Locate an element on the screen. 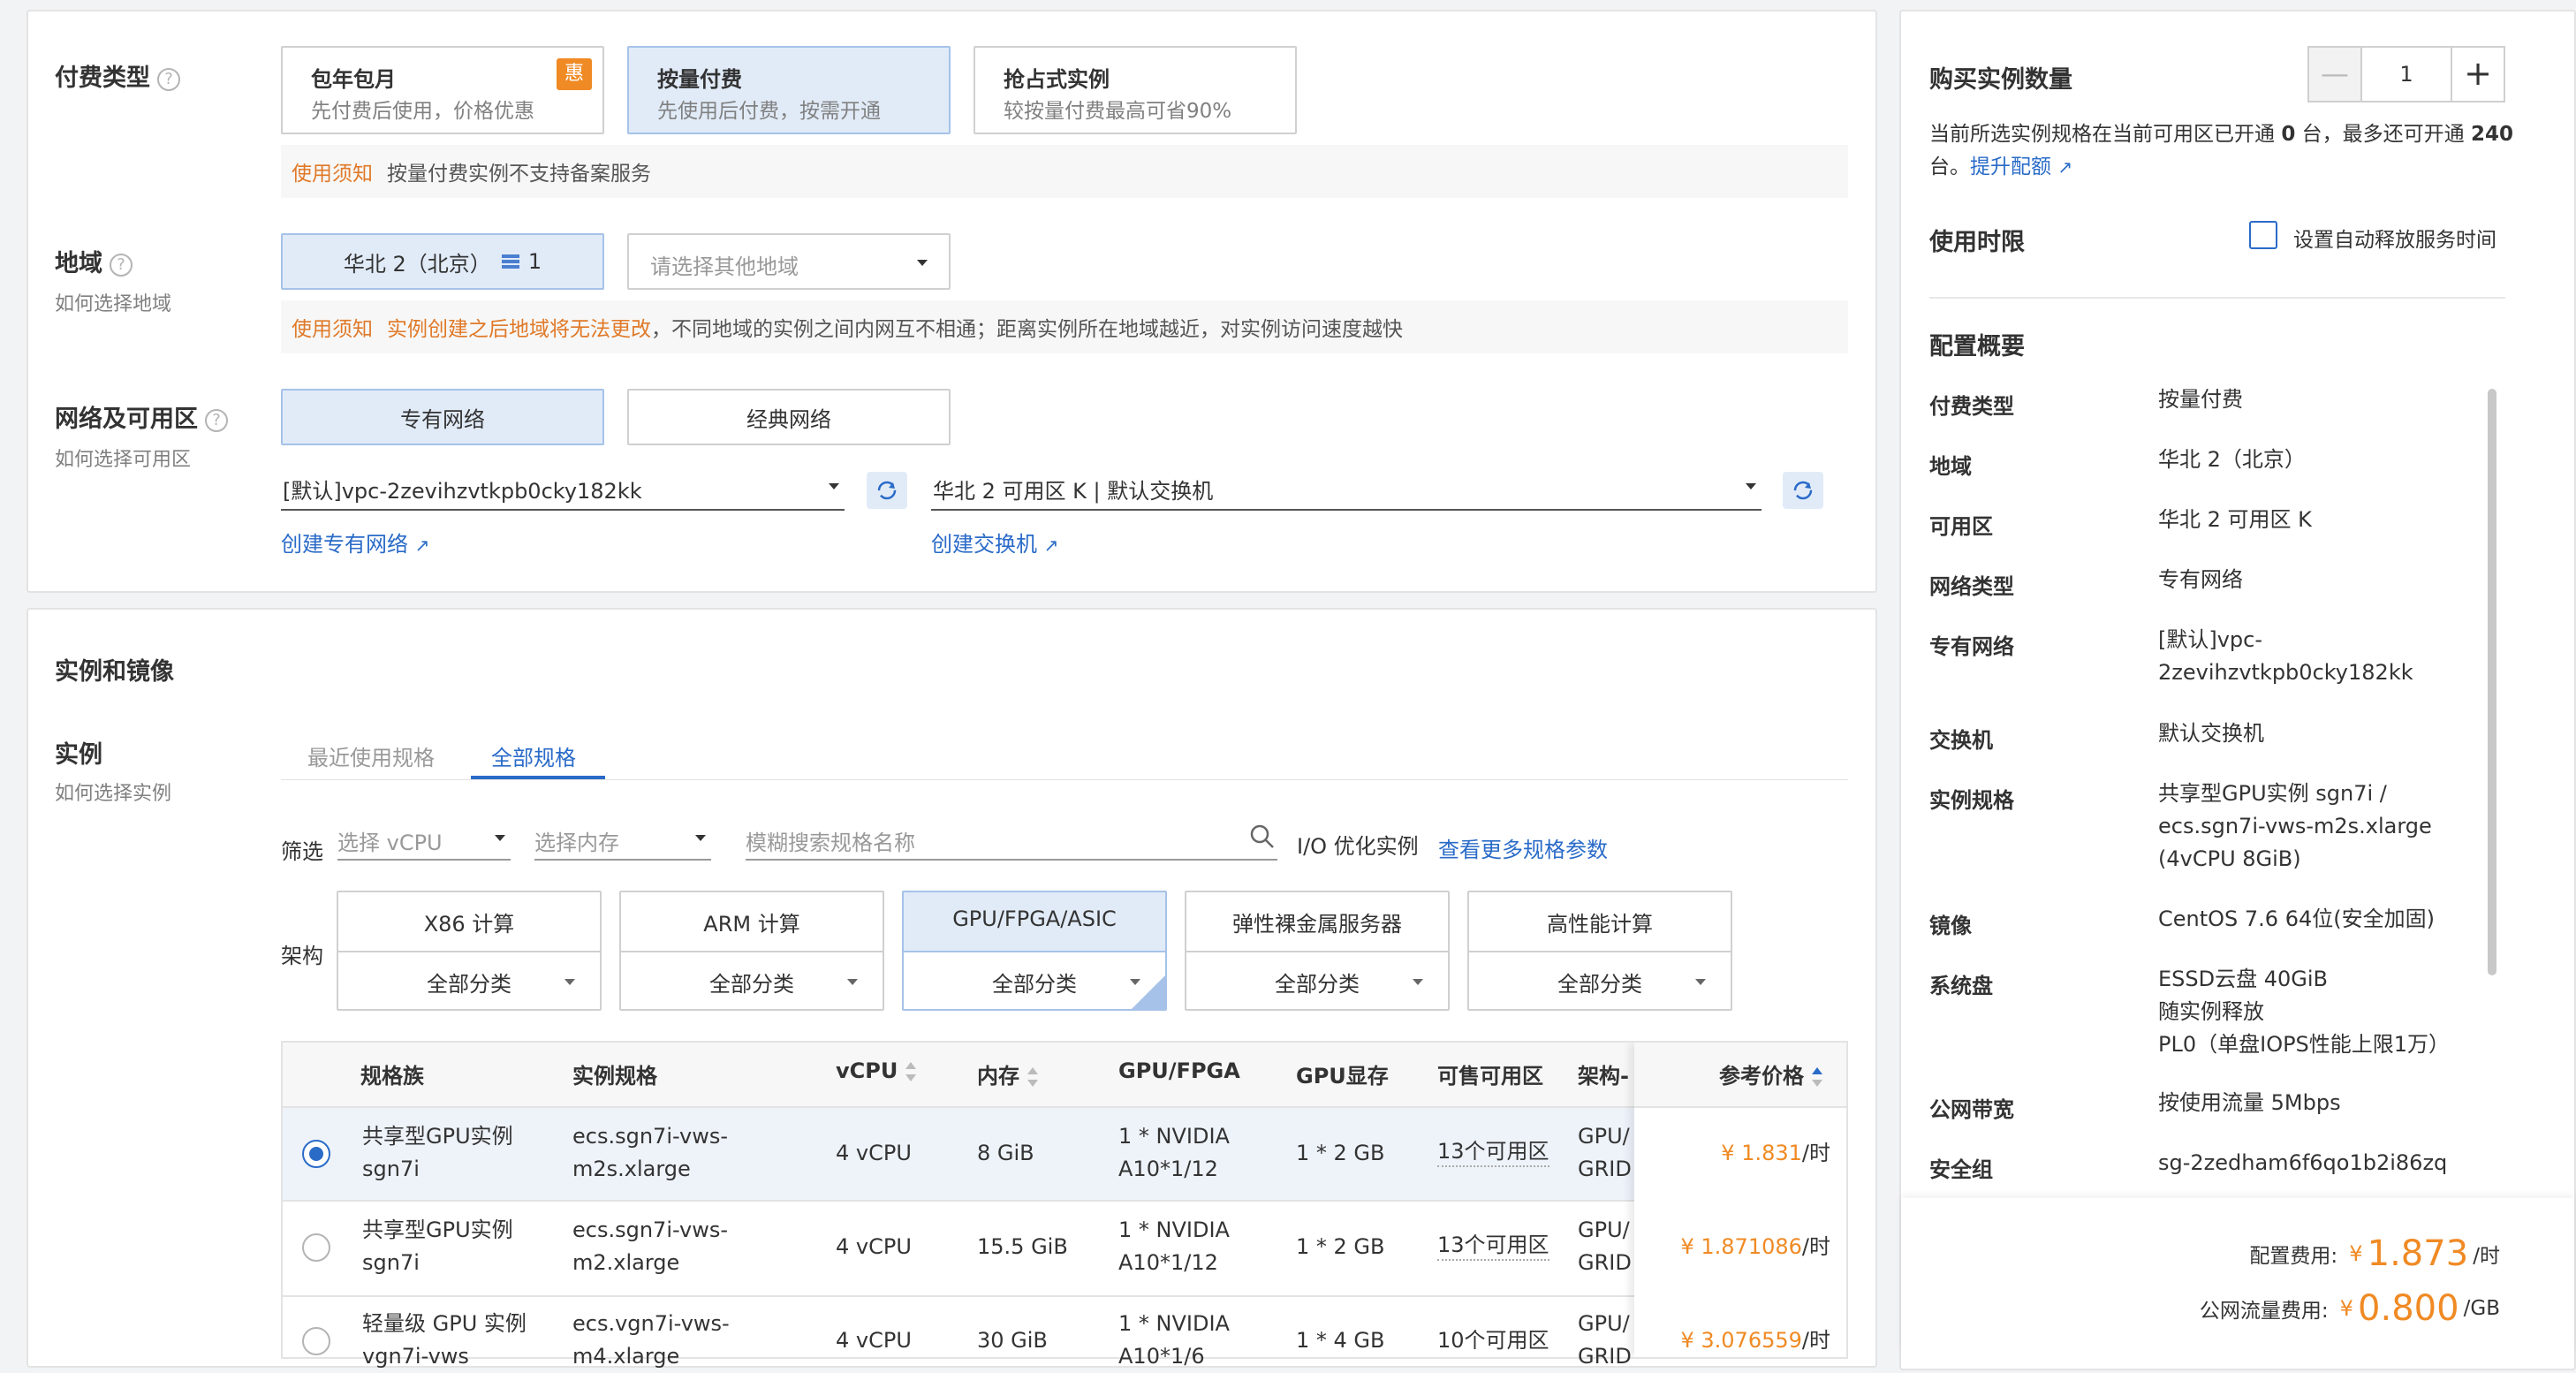 The width and height of the screenshot is (2576, 1373). billing-label: 付费类型? is located at coordinates (117, 76).